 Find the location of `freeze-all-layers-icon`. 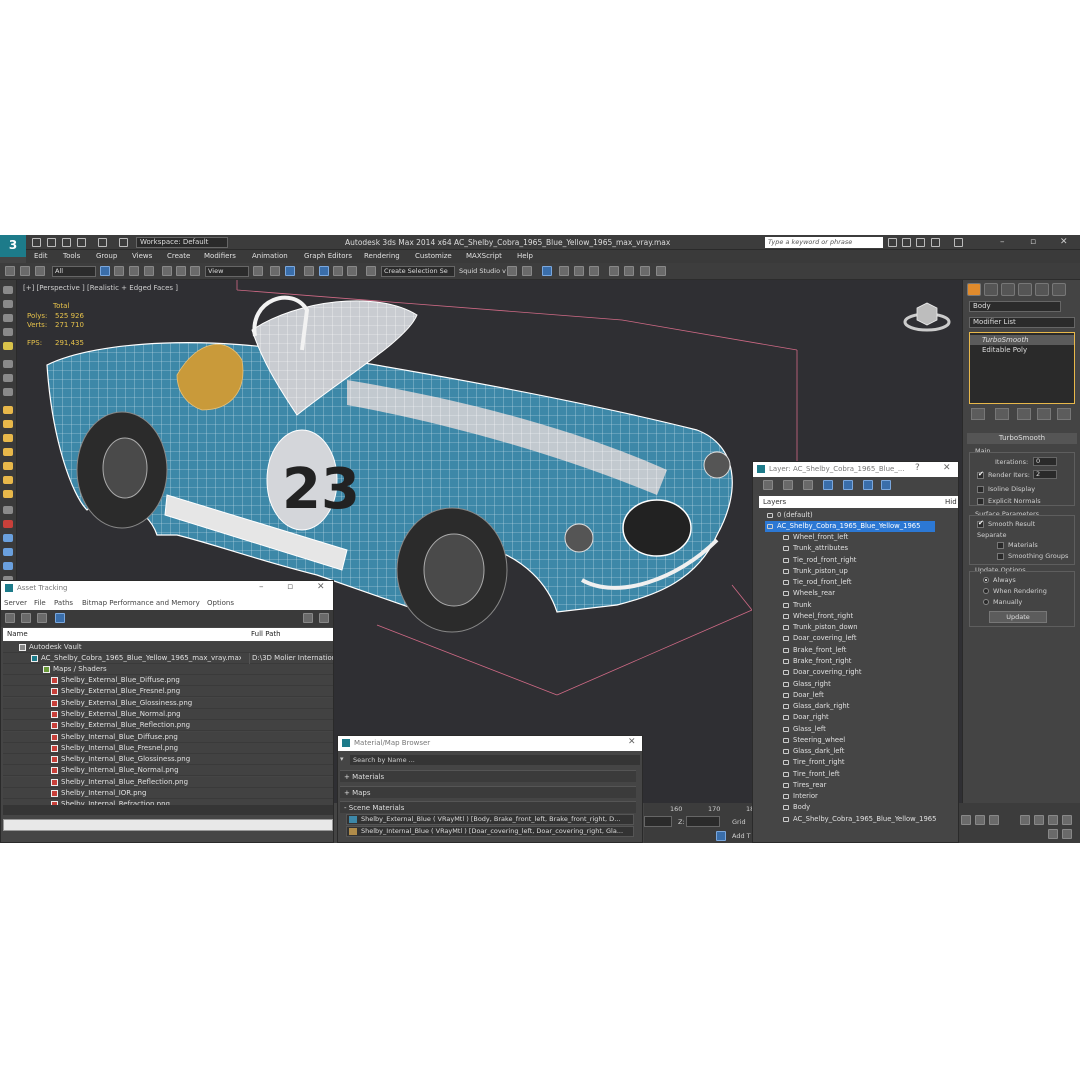

freeze-all-layers-icon is located at coordinates (886, 485).